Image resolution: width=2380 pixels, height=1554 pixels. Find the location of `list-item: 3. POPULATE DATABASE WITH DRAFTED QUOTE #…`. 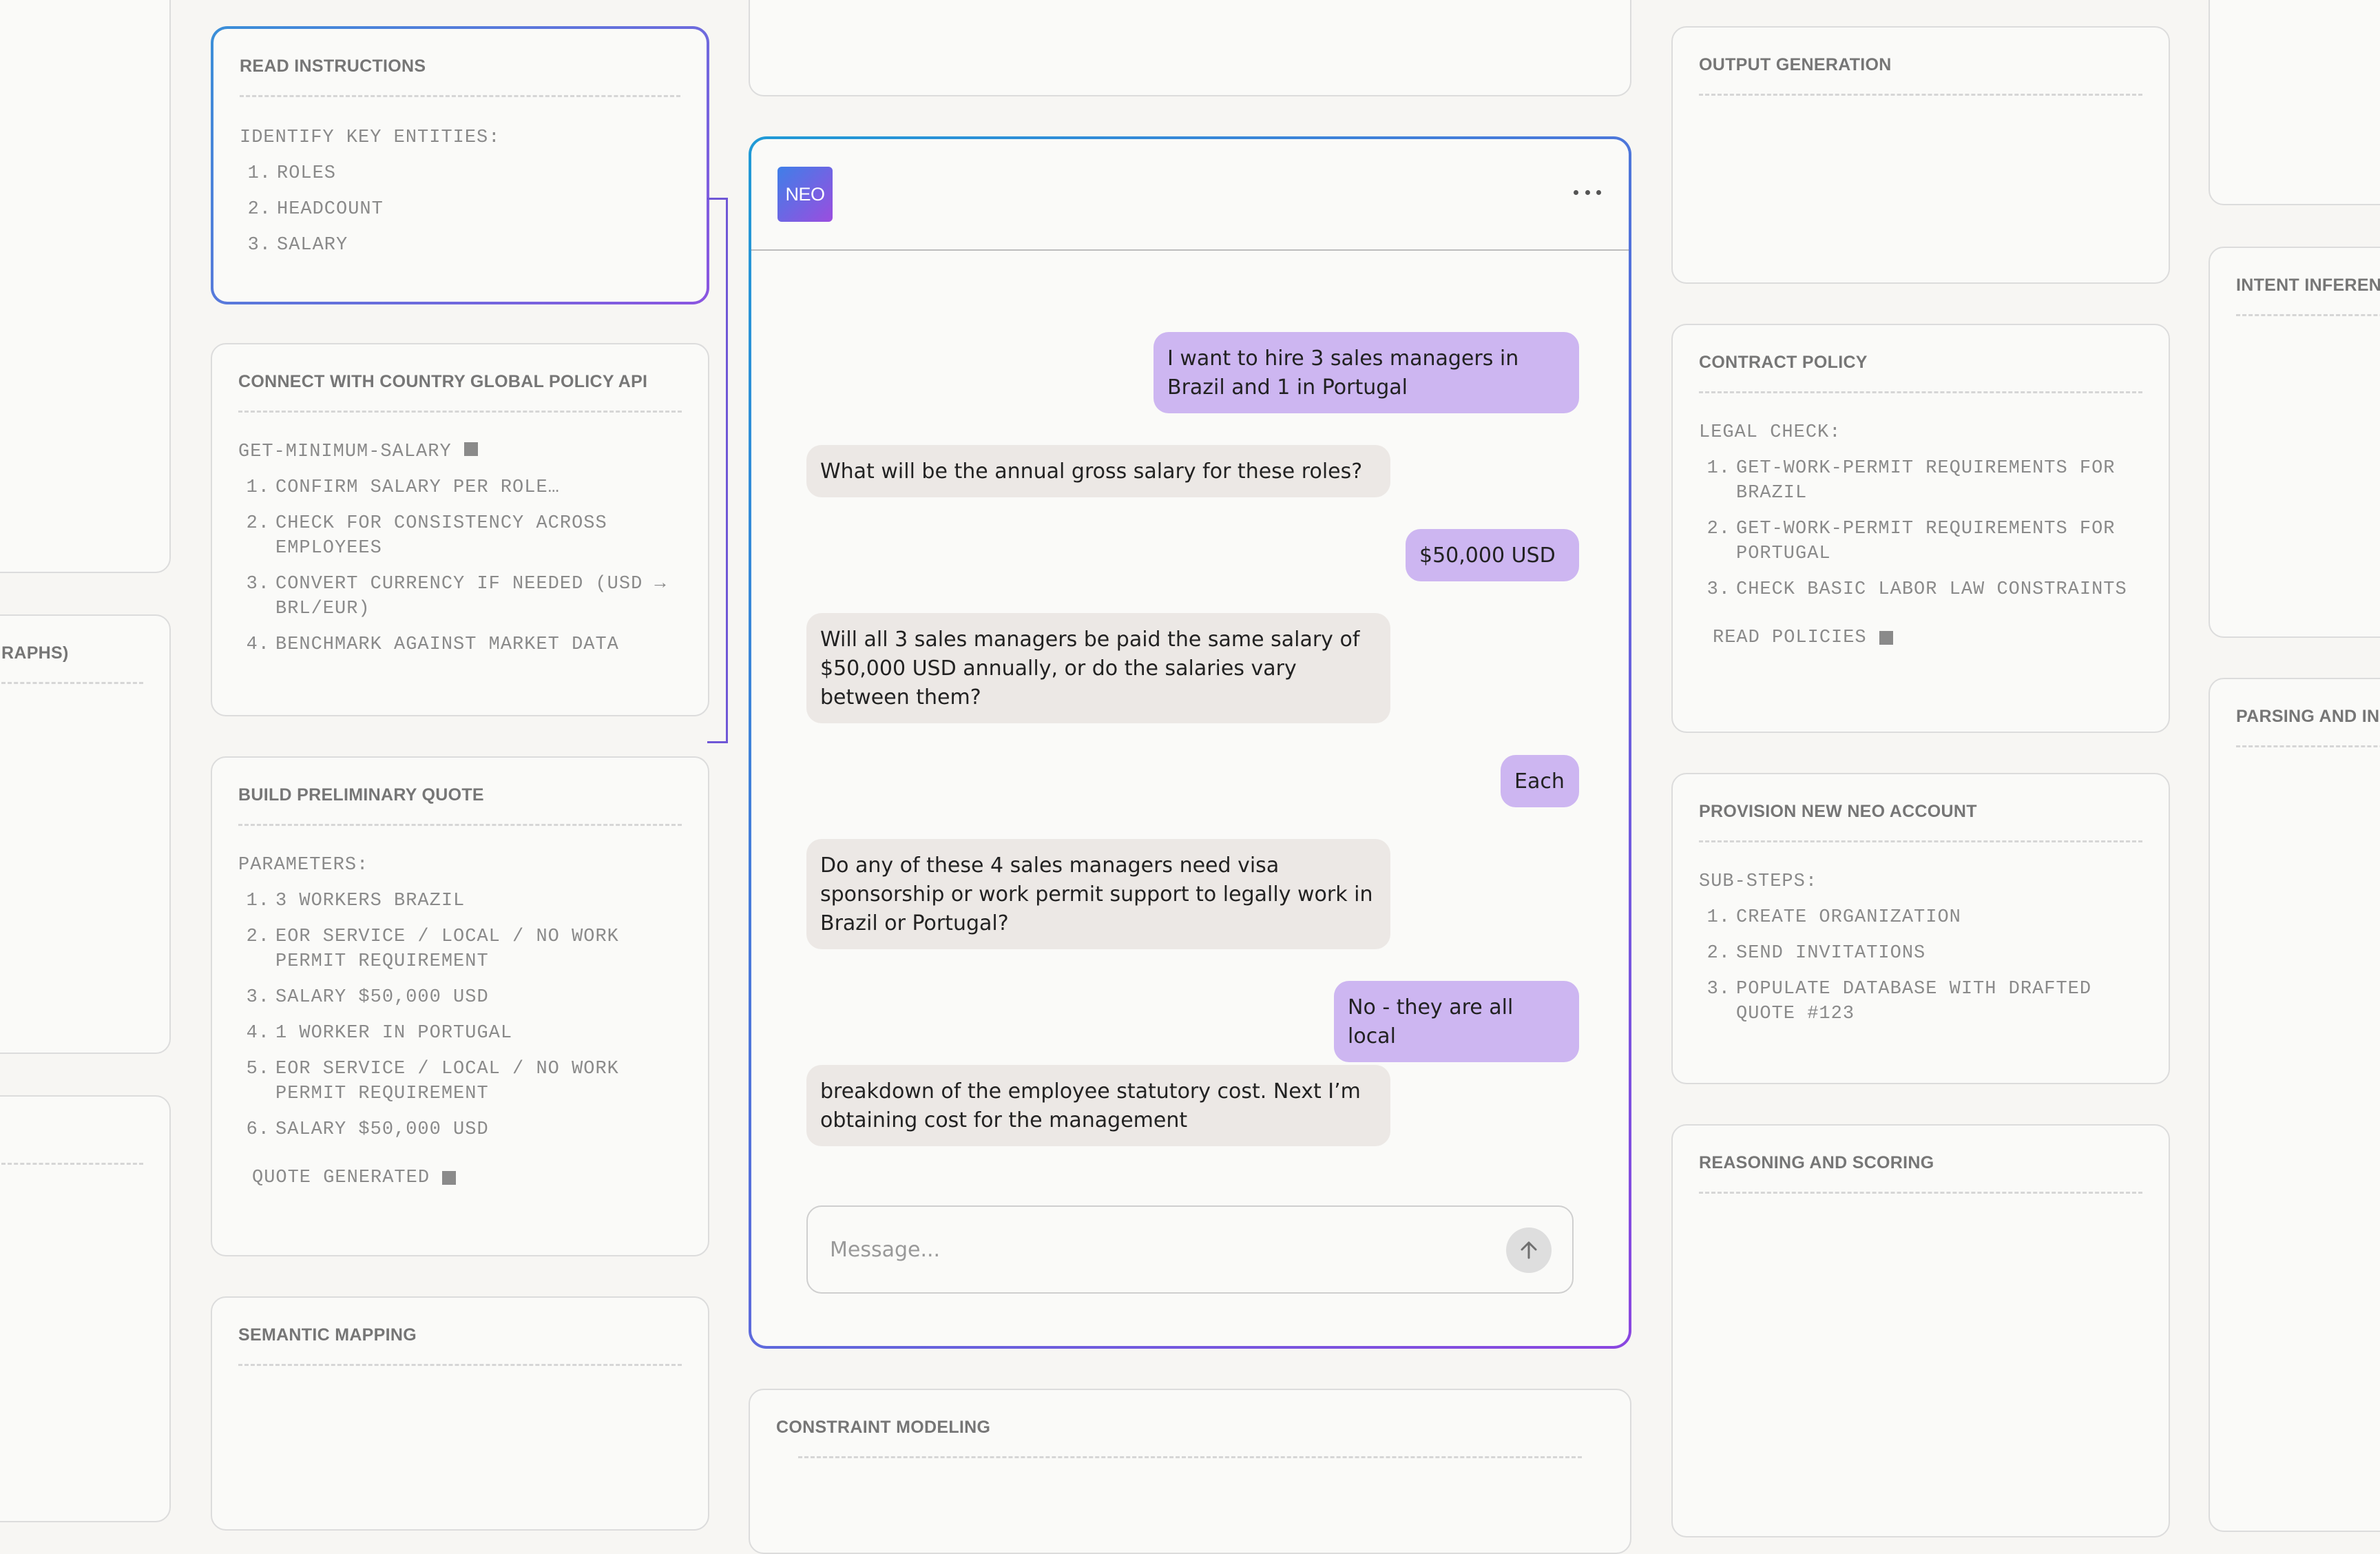

list-item: 3. POPULATE DATABASE WITH DRAFTED QUOTE #… is located at coordinates (1899, 1001).